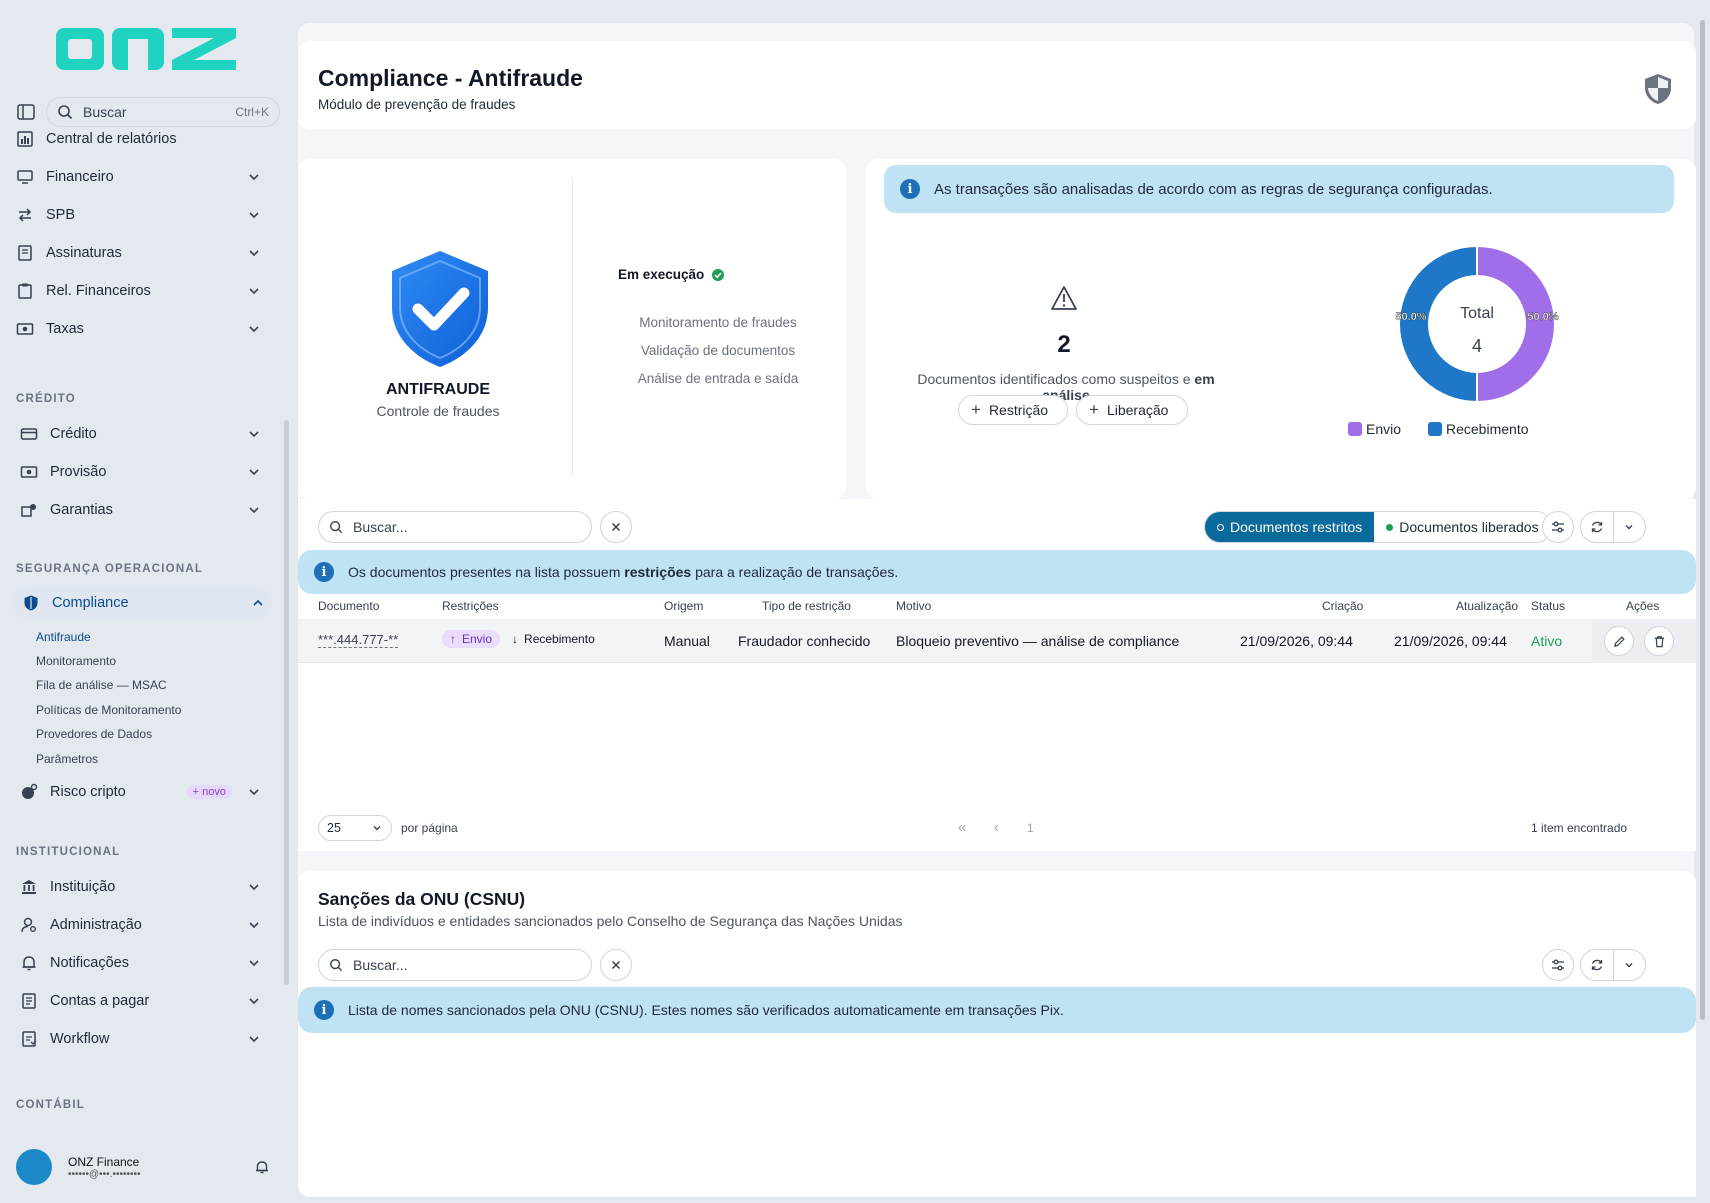 The image size is (1710, 1203). I want to click on page-scrollbar, so click(1702, 520).